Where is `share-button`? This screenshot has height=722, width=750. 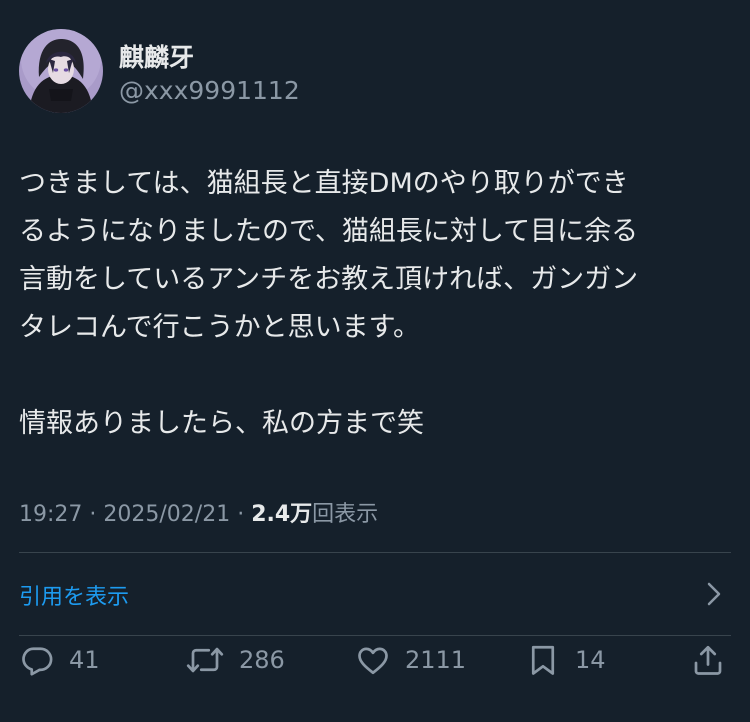
share-button is located at coordinates (708, 660).